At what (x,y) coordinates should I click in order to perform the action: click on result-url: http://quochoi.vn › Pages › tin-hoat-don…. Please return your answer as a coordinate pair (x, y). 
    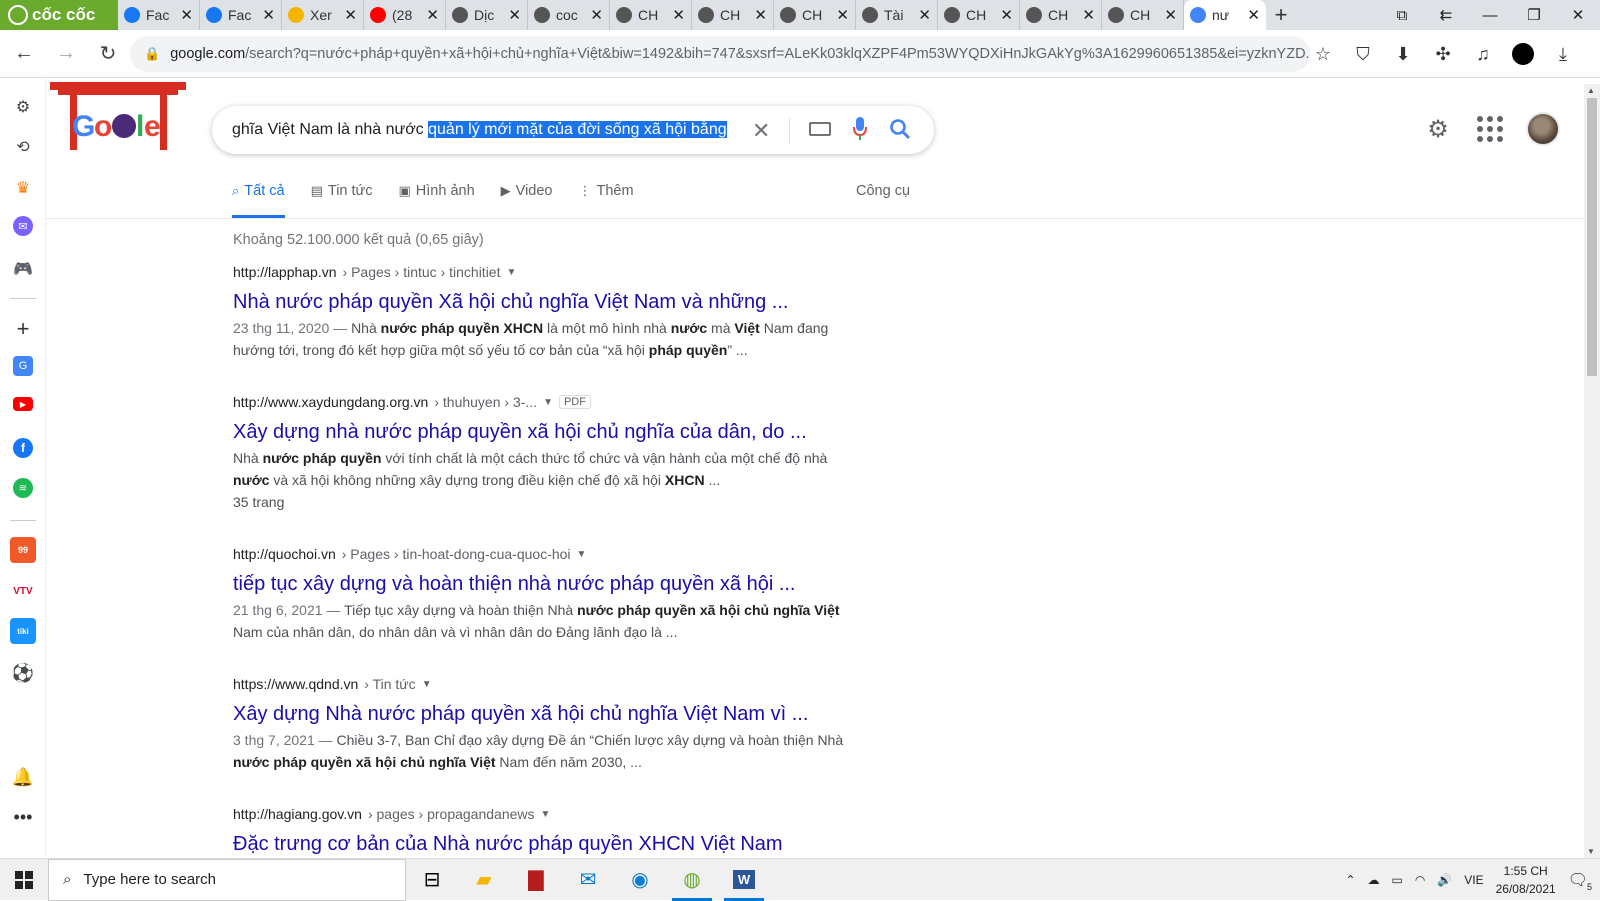
    Looking at the image, I should click on (548, 554).